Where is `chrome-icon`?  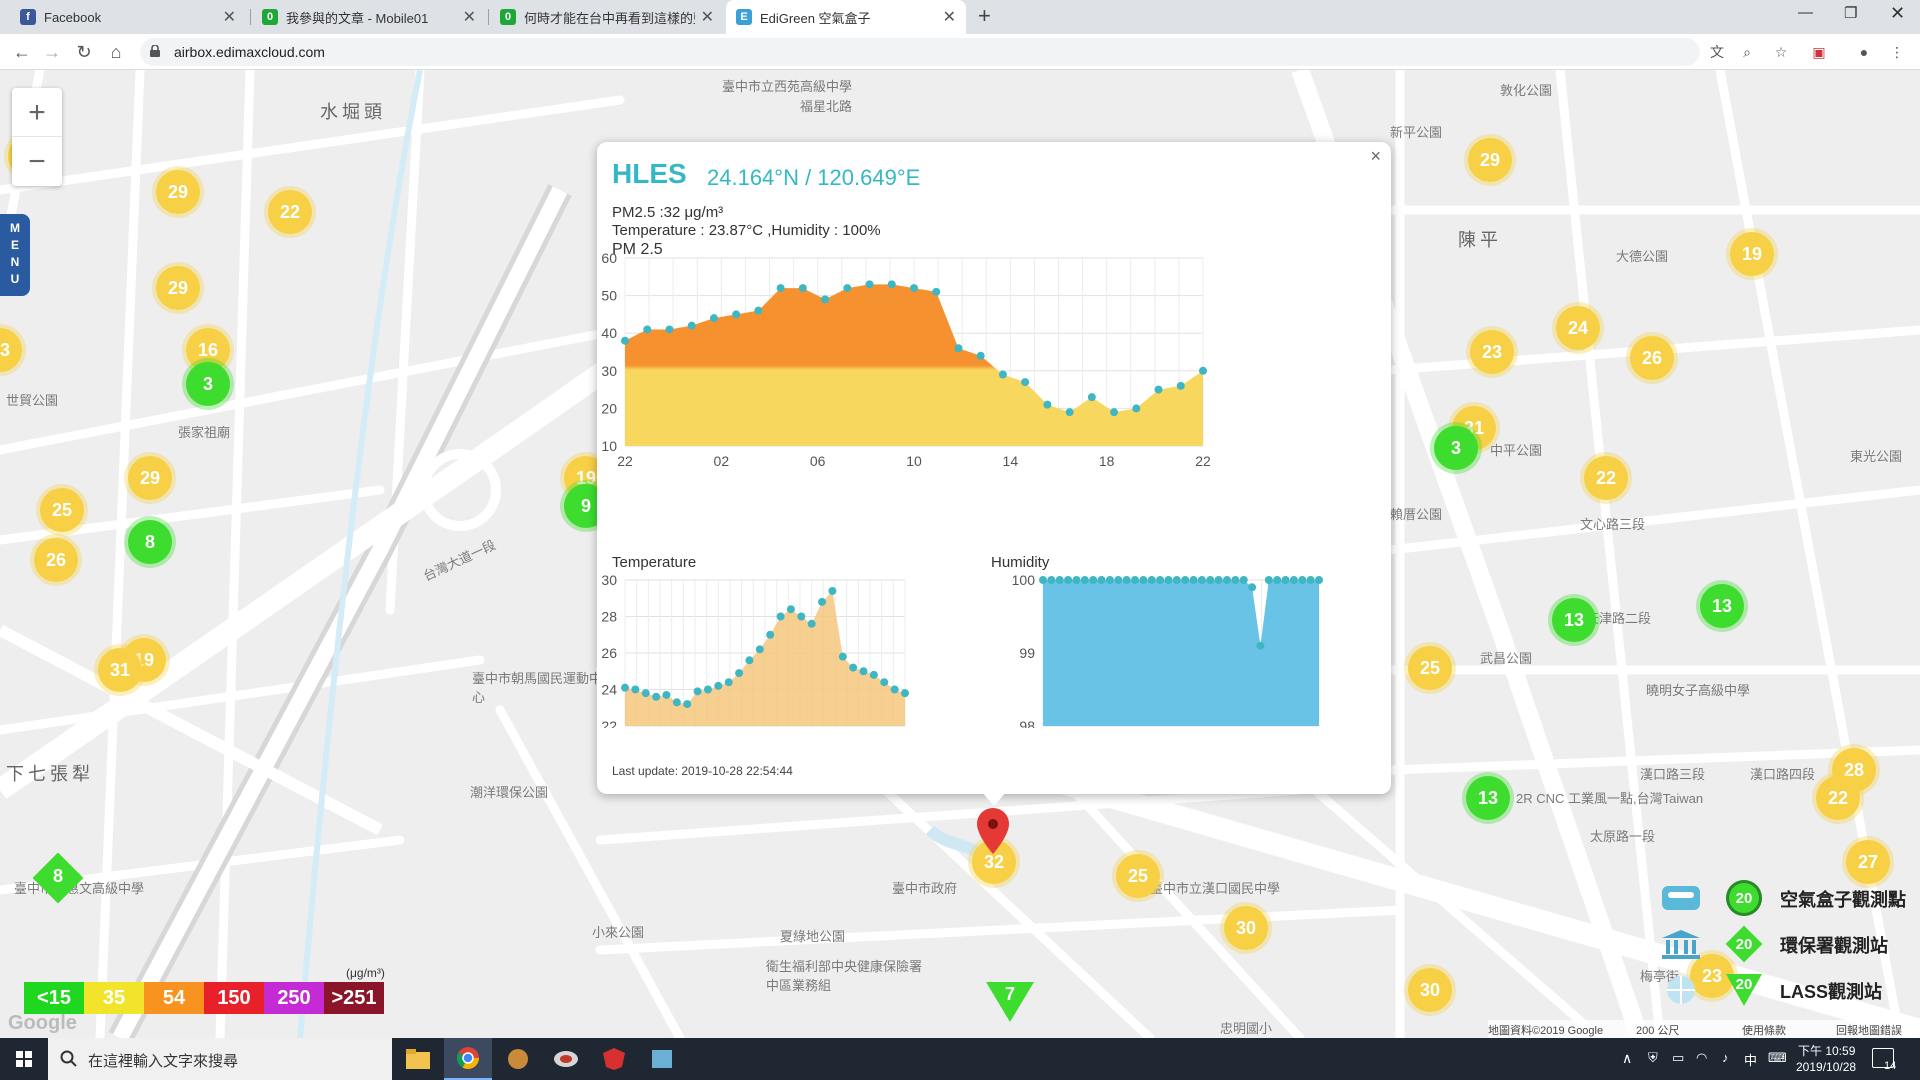
chrome-icon is located at coordinates (468, 1059).